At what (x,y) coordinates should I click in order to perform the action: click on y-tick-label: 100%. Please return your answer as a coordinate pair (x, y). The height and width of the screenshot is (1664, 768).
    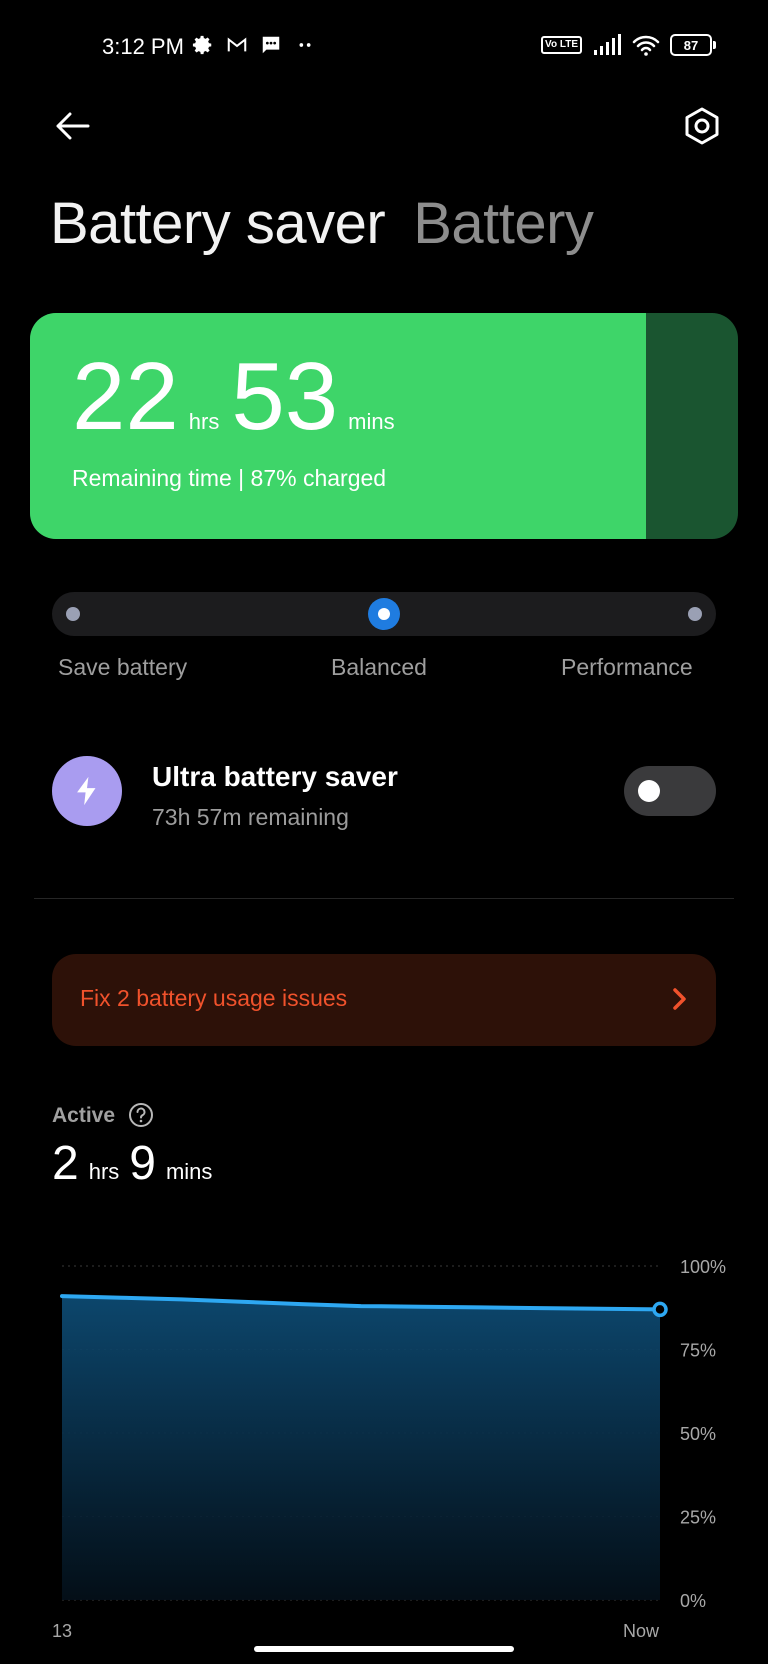
    Looking at the image, I should click on (703, 1267).